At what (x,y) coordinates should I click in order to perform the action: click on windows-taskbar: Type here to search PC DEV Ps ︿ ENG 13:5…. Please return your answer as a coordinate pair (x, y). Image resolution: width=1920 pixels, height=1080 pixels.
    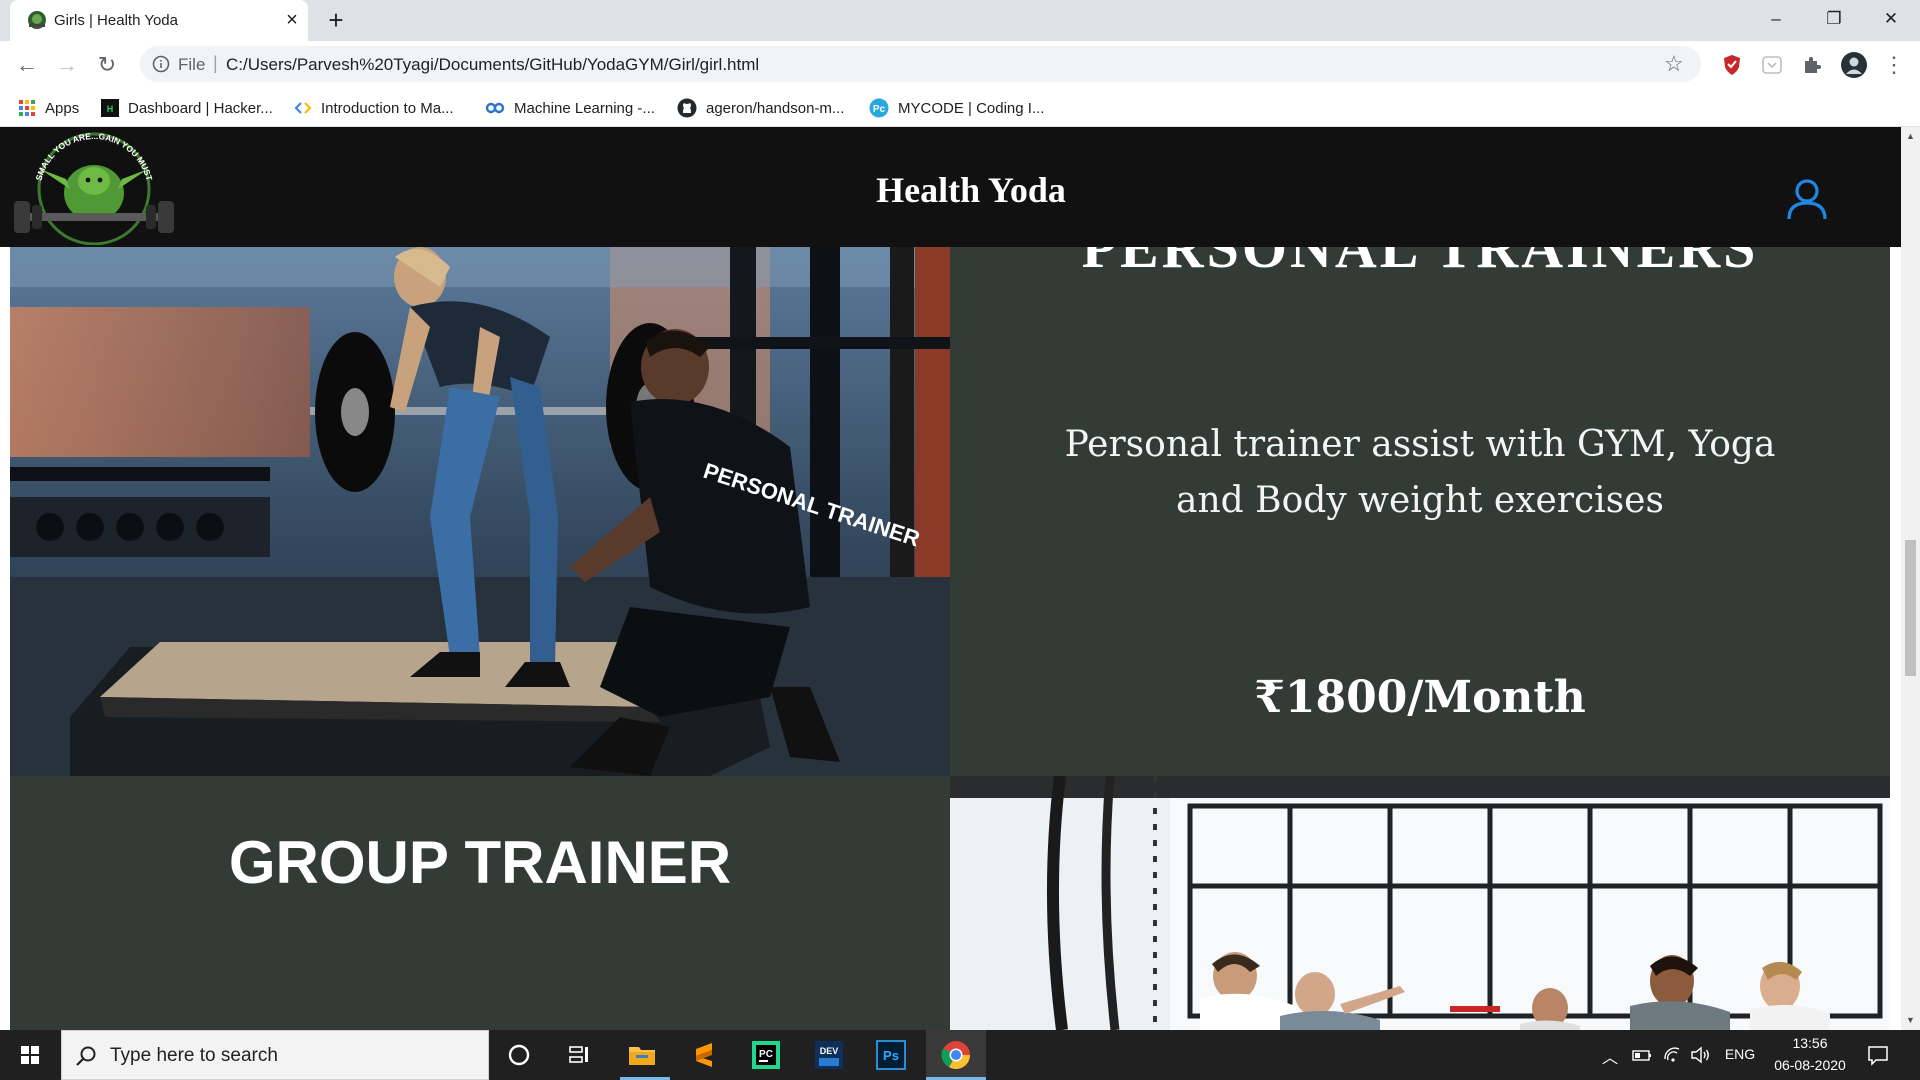
    Looking at the image, I should click on (960, 1055).